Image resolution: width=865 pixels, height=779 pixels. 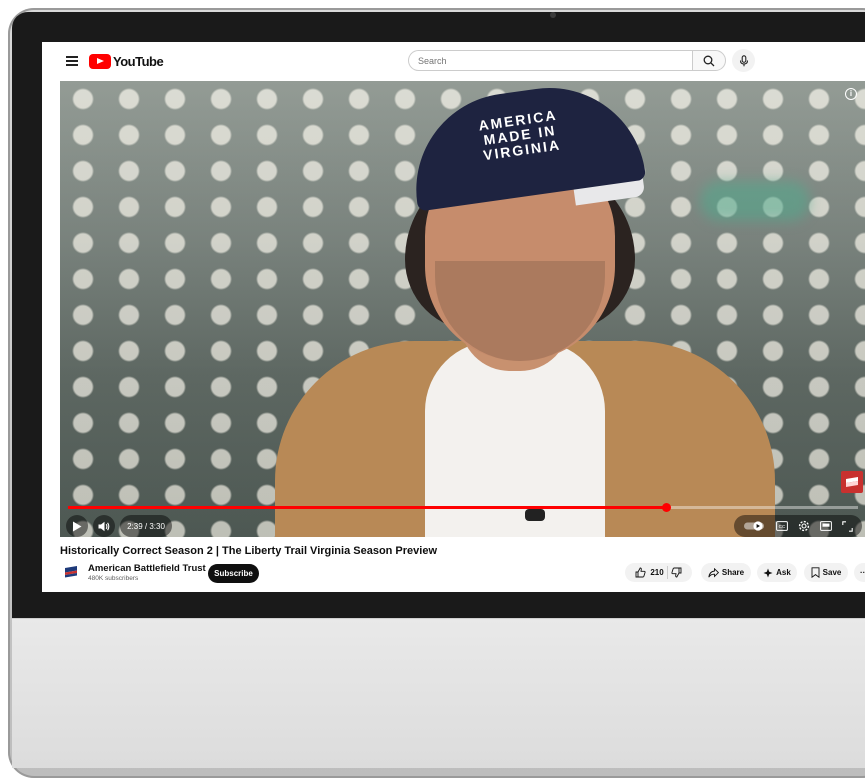 I want to click on bookmark-icon, so click(x=815, y=572).